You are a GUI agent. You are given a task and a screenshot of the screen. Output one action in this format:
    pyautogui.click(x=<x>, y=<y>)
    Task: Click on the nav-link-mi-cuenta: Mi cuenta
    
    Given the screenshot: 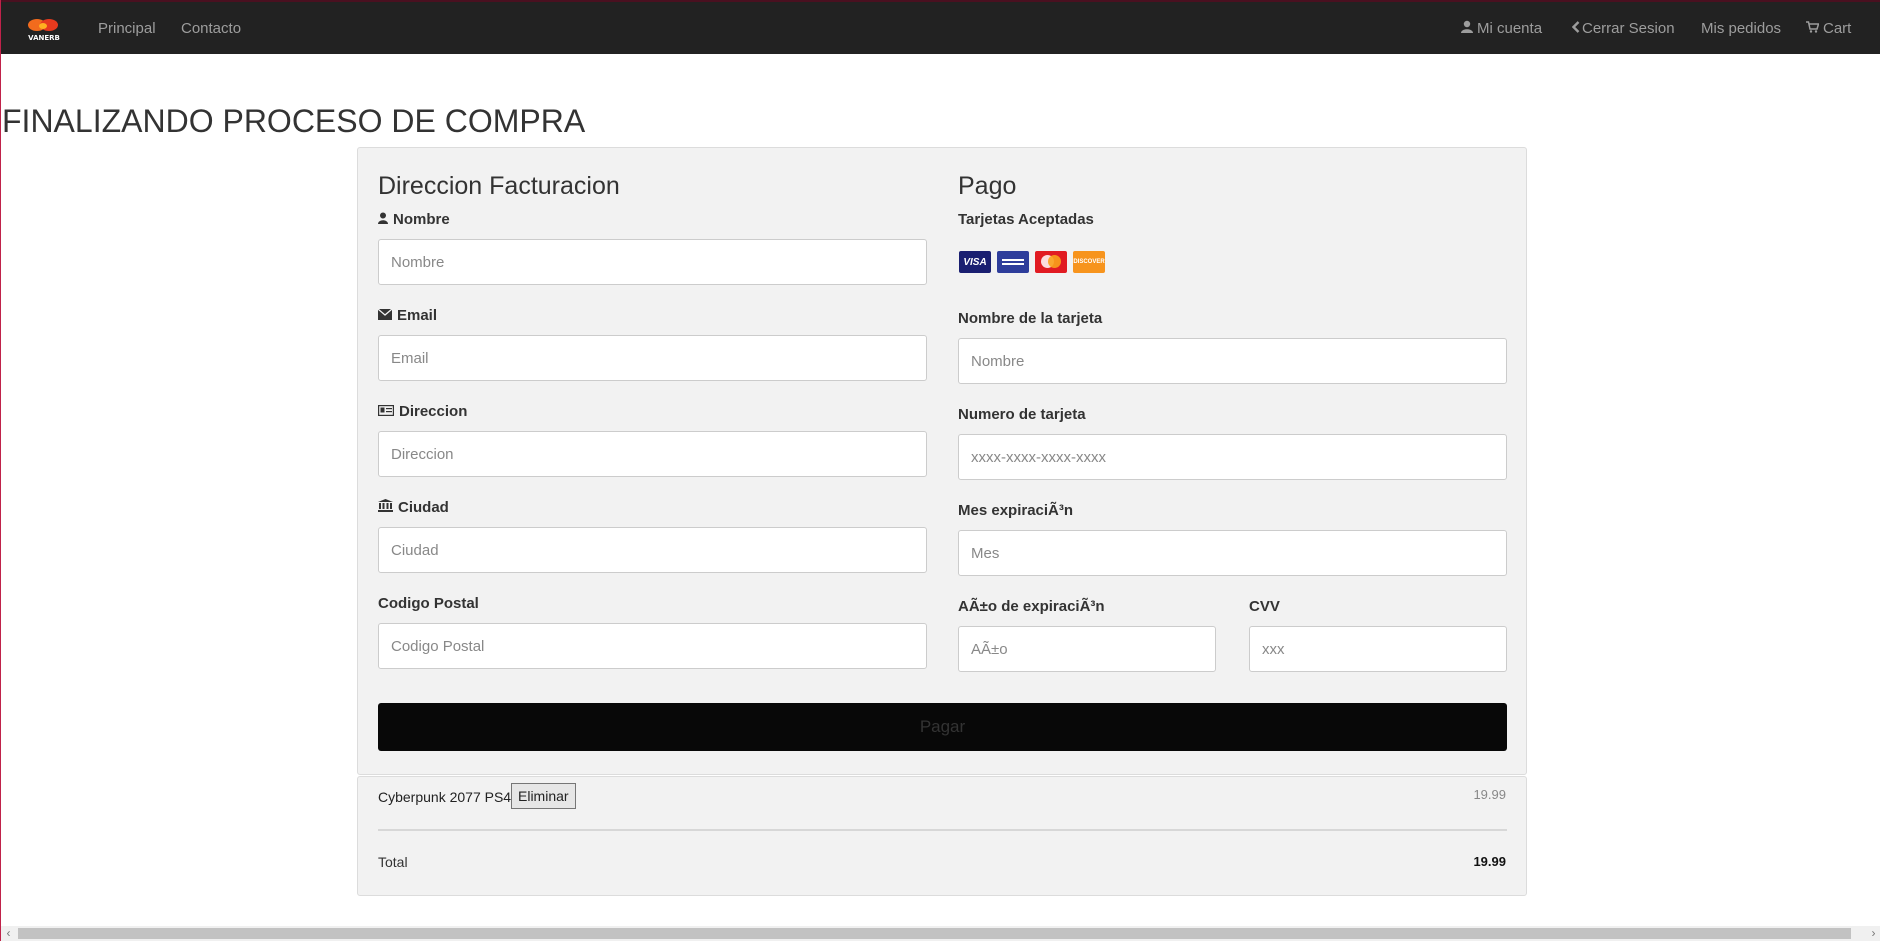 What is the action you would take?
    pyautogui.click(x=1501, y=28)
    